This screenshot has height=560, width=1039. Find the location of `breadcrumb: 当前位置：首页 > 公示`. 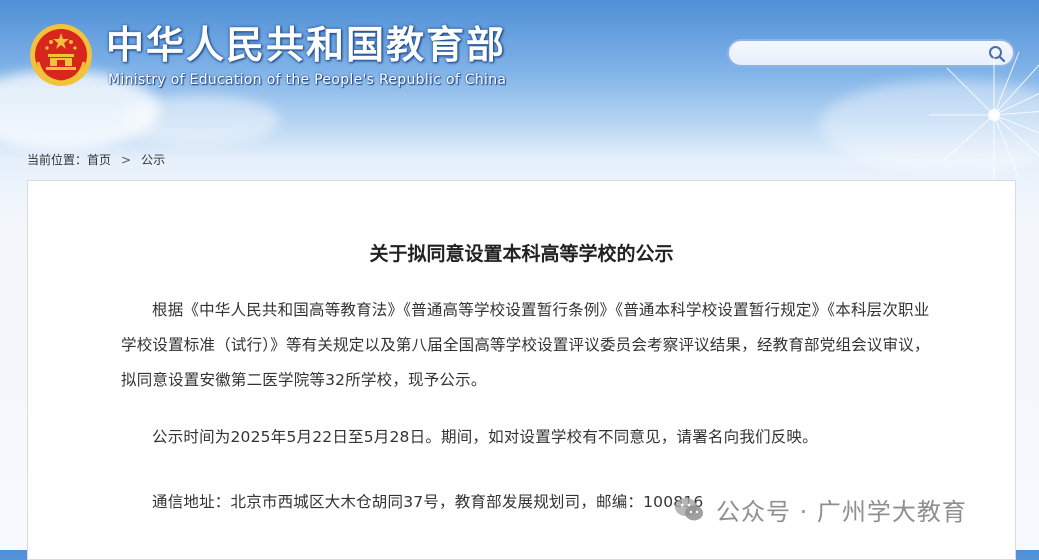

breadcrumb: 当前位置：首页 > 公示 is located at coordinates (96, 159).